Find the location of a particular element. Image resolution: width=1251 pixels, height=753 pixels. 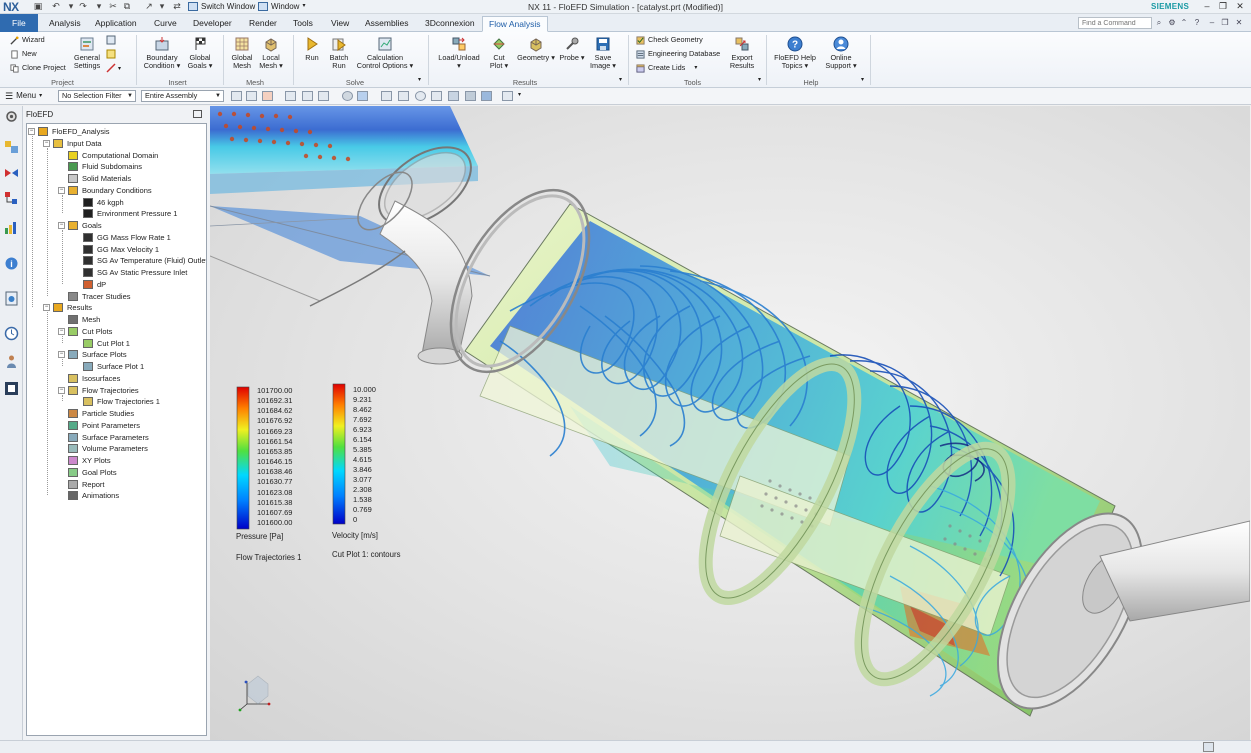

tree-item: Particle Studies is located at coordinates (96, 413).